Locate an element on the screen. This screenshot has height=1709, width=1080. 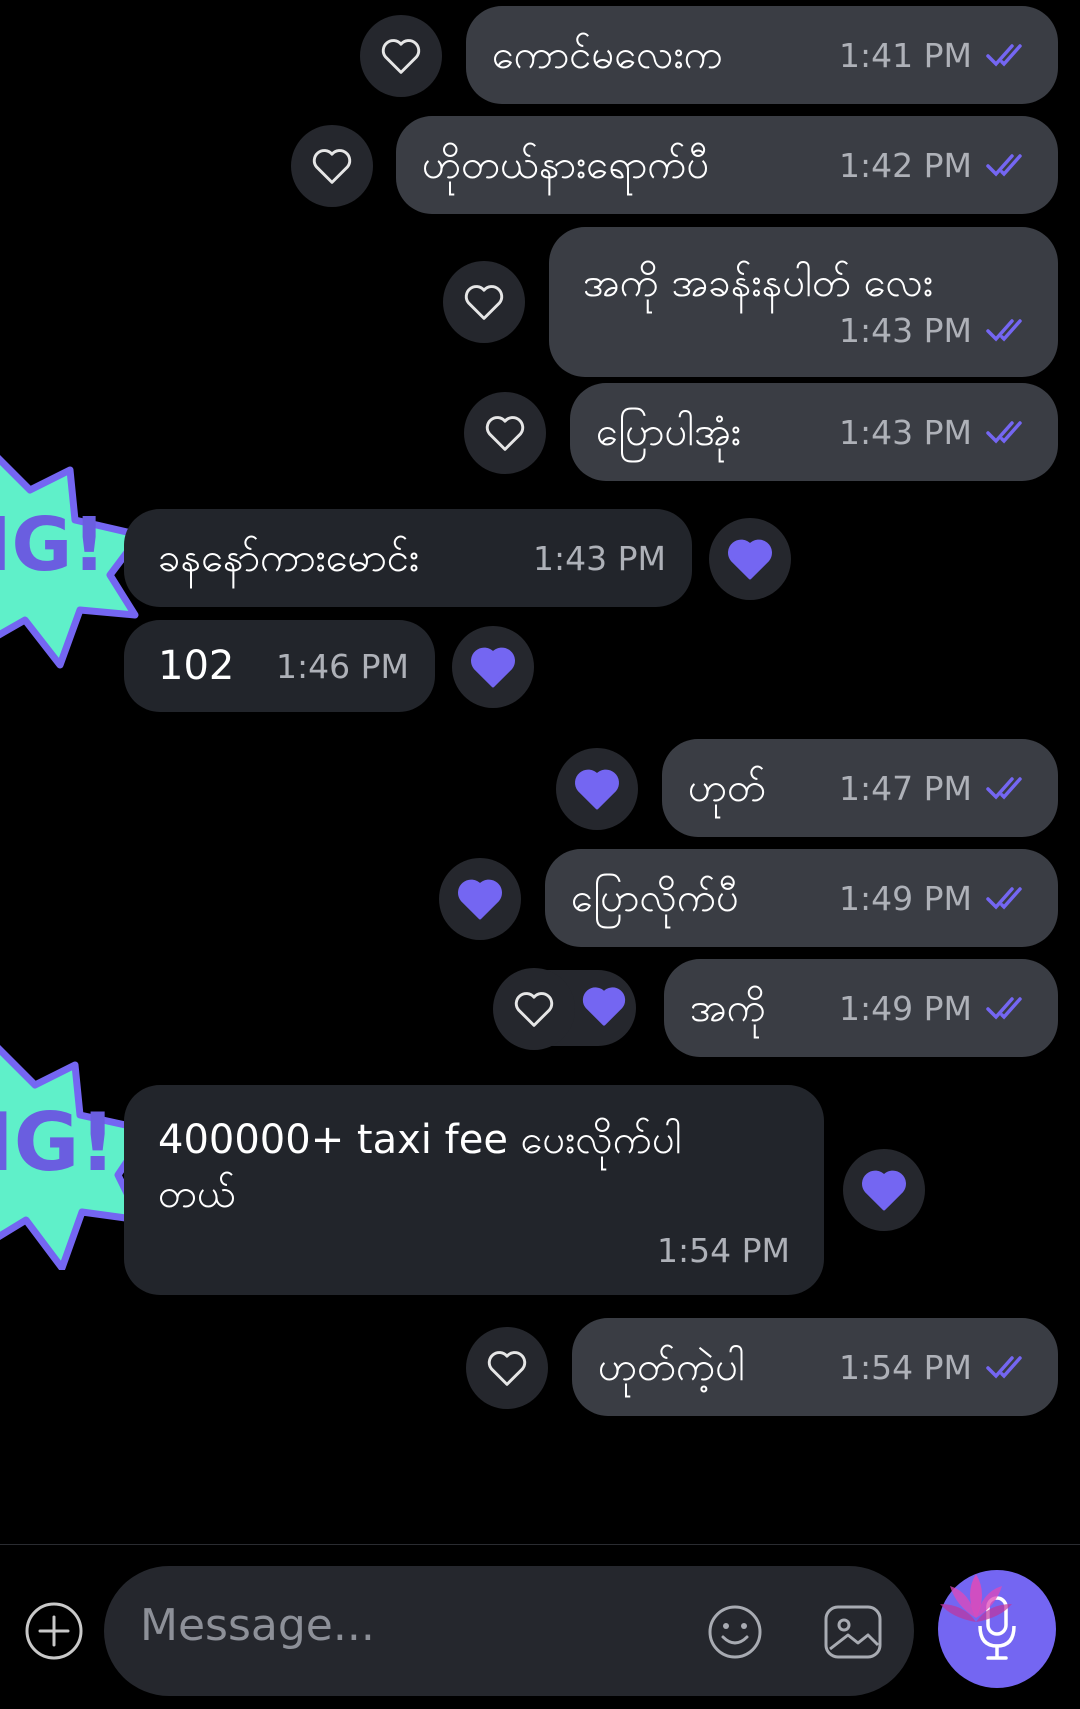
message-text: အကို is located at coordinates (728, 1008).